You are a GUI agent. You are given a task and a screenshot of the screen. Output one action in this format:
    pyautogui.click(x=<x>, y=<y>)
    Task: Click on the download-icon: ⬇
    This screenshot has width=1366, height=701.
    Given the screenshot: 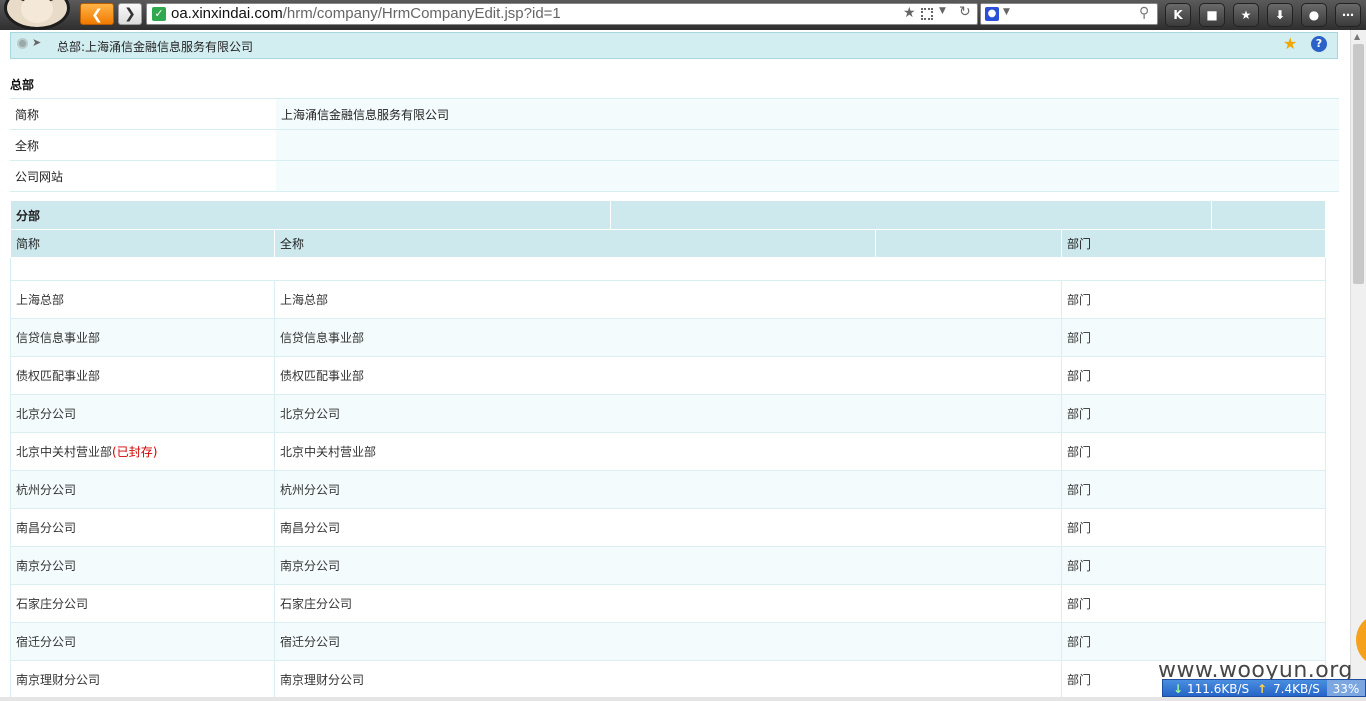 What is the action you would take?
    pyautogui.click(x=1280, y=15)
    